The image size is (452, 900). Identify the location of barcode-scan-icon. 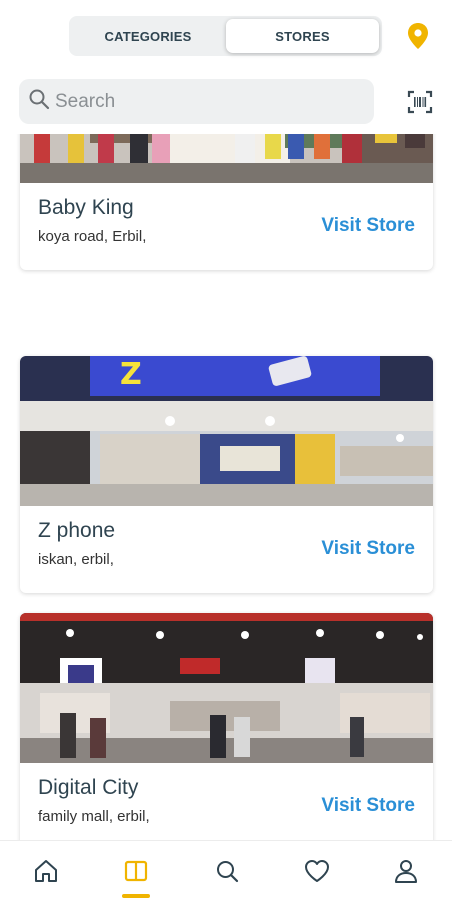
(420, 102).